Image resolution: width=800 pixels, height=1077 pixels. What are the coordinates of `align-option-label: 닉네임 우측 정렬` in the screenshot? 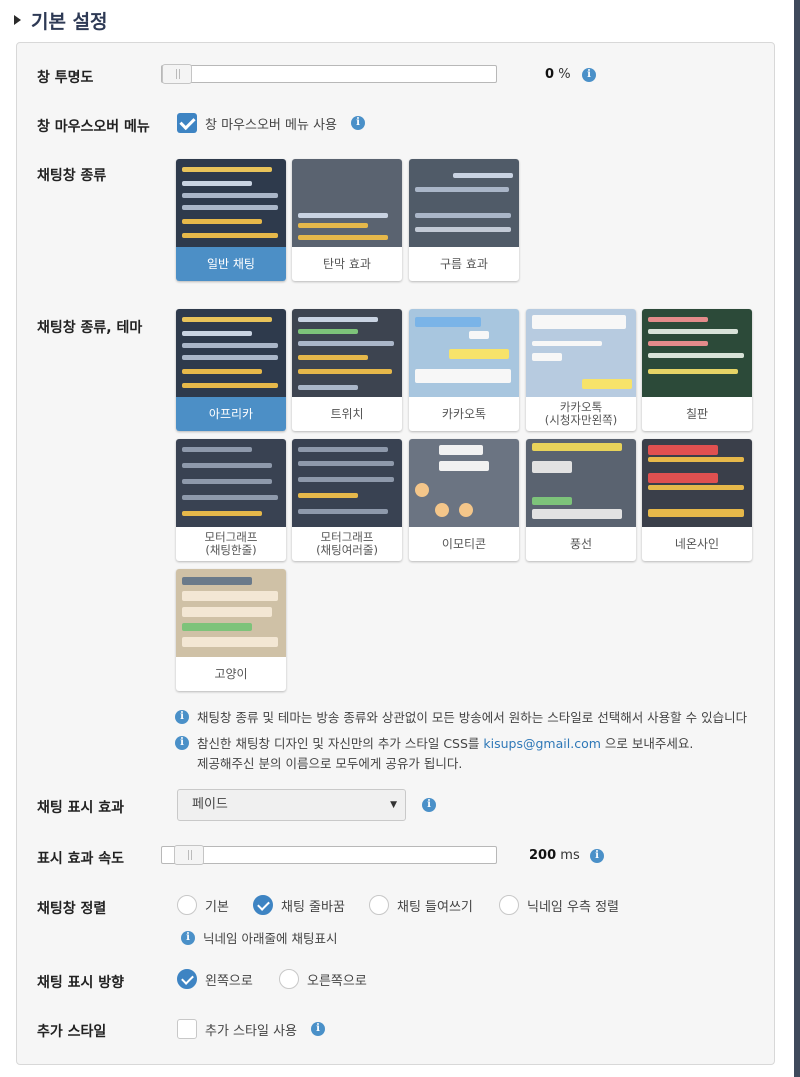 It's located at (573, 907).